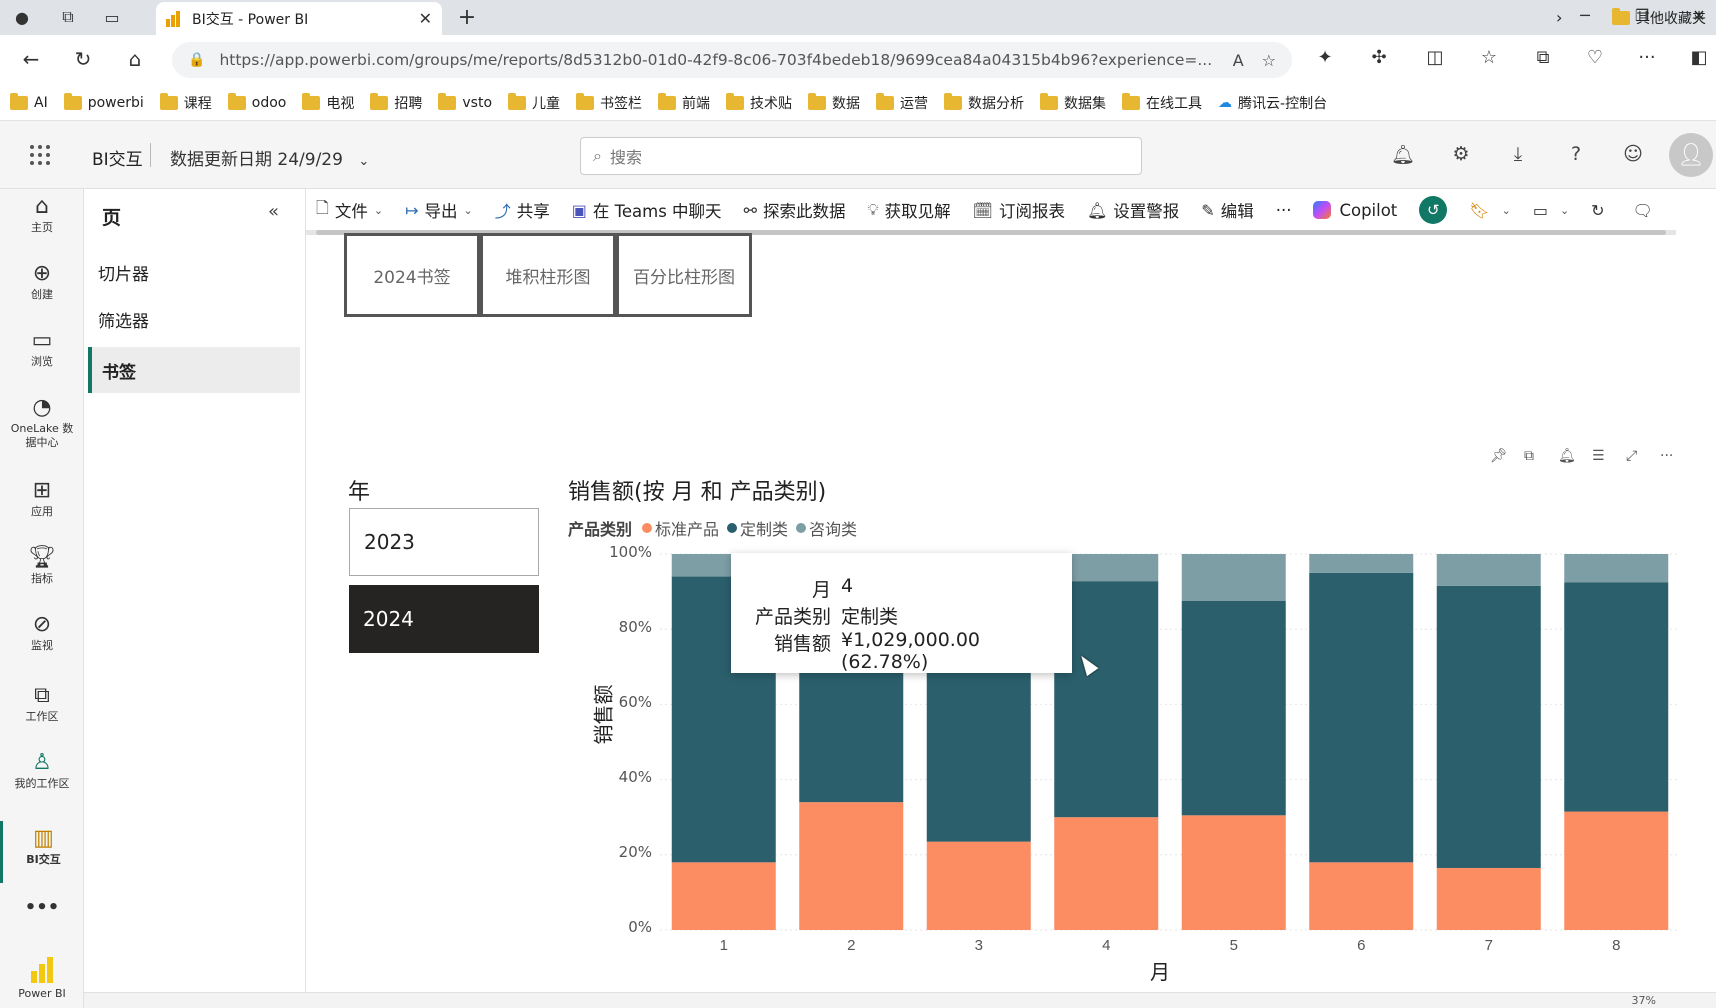  What do you see at coordinates (444, 542) in the screenshot?
I see `slicer-item-2023: 2023` at bounding box center [444, 542].